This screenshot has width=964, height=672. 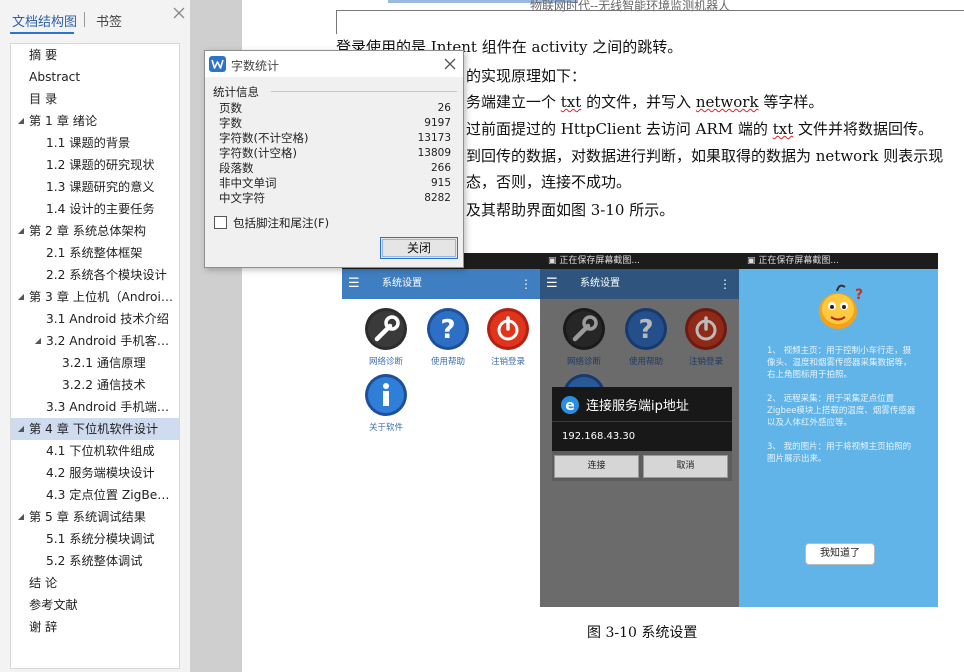 What do you see at coordinates (95, 253) in the screenshot?
I see `outline-item: 2.1 系统整体框架` at bounding box center [95, 253].